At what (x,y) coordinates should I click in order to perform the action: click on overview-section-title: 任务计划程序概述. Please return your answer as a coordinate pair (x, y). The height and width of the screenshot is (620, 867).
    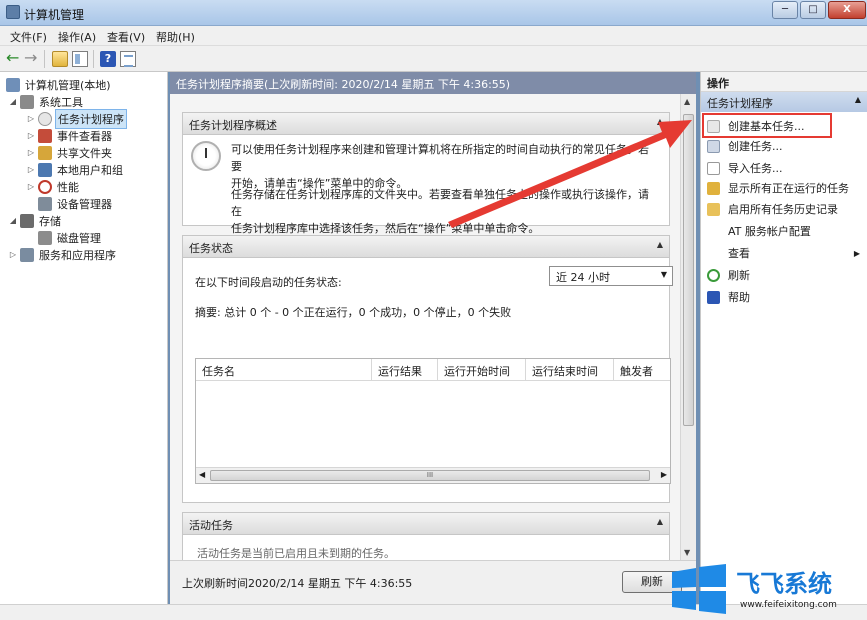
    Looking at the image, I should click on (233, 125).